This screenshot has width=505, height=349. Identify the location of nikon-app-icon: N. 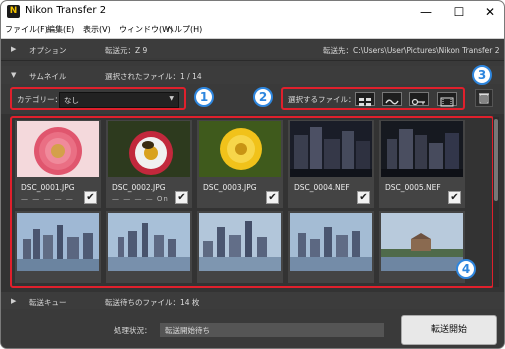
(13, 11).